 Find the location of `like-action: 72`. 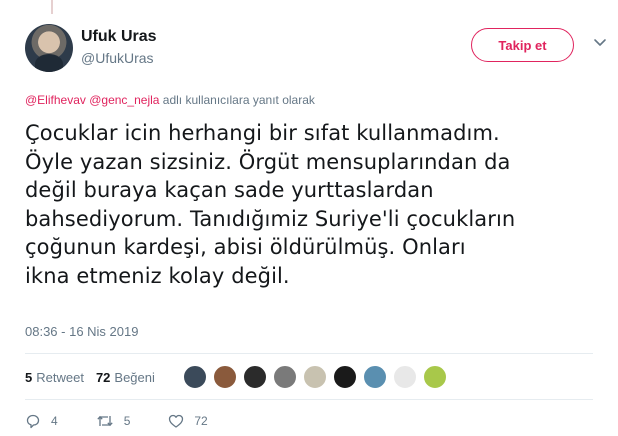

like-action: 72 is located at coordinates (188, 421).